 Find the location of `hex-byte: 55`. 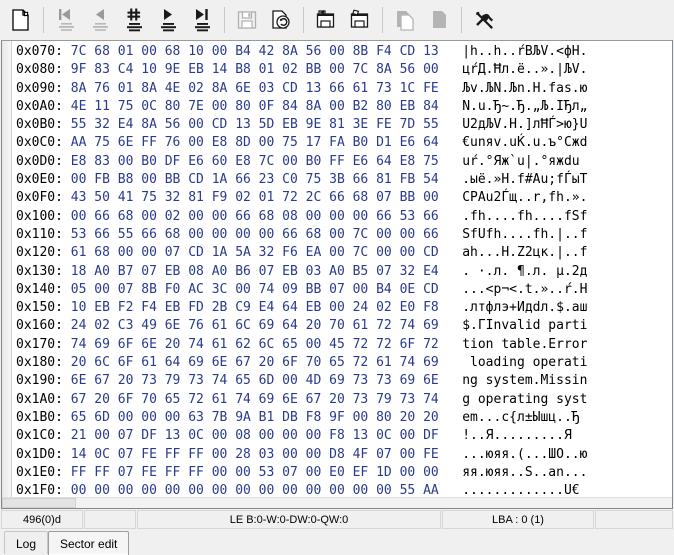

hex-byte: 55 is located at coordinates (434, 124).